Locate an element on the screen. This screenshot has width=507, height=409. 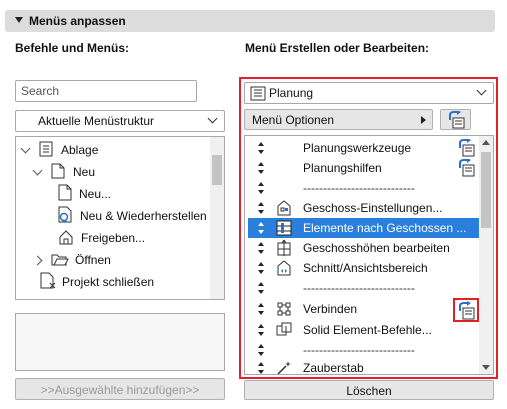
tree-item-ablage: Ablage is located at coordinates (59, 150).